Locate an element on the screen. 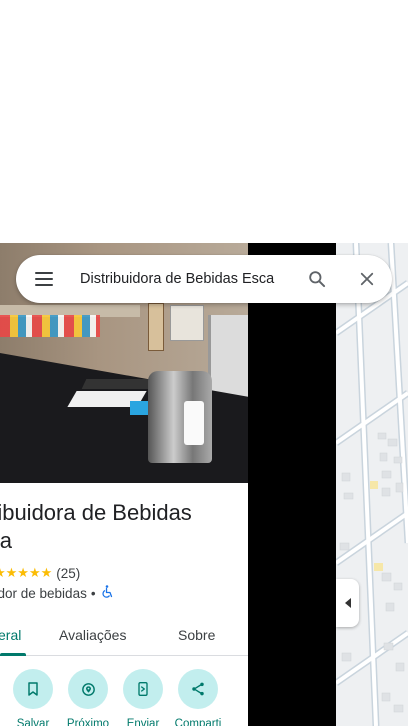  place-title: ribuidora de Bebidas lla is located at coordinates (120, 527).